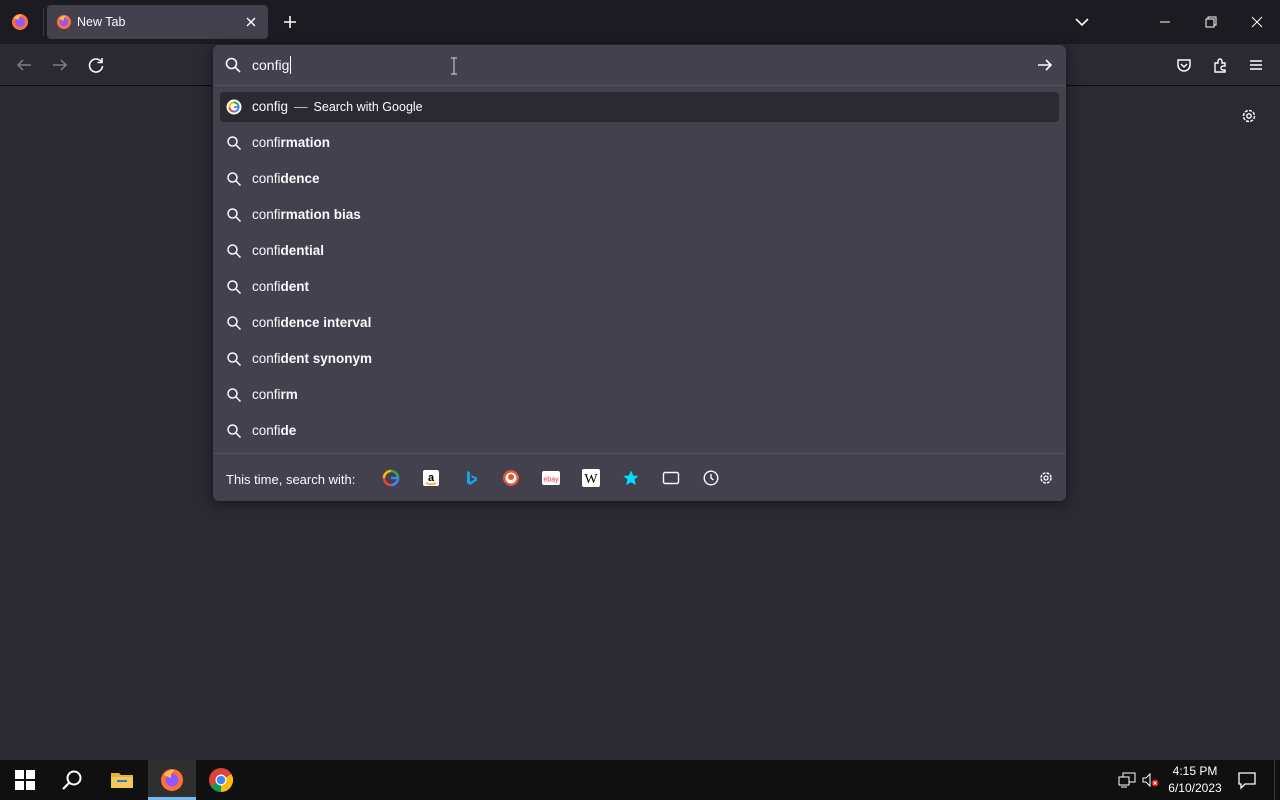  I want to click on reload-icon, so click(96, 65).